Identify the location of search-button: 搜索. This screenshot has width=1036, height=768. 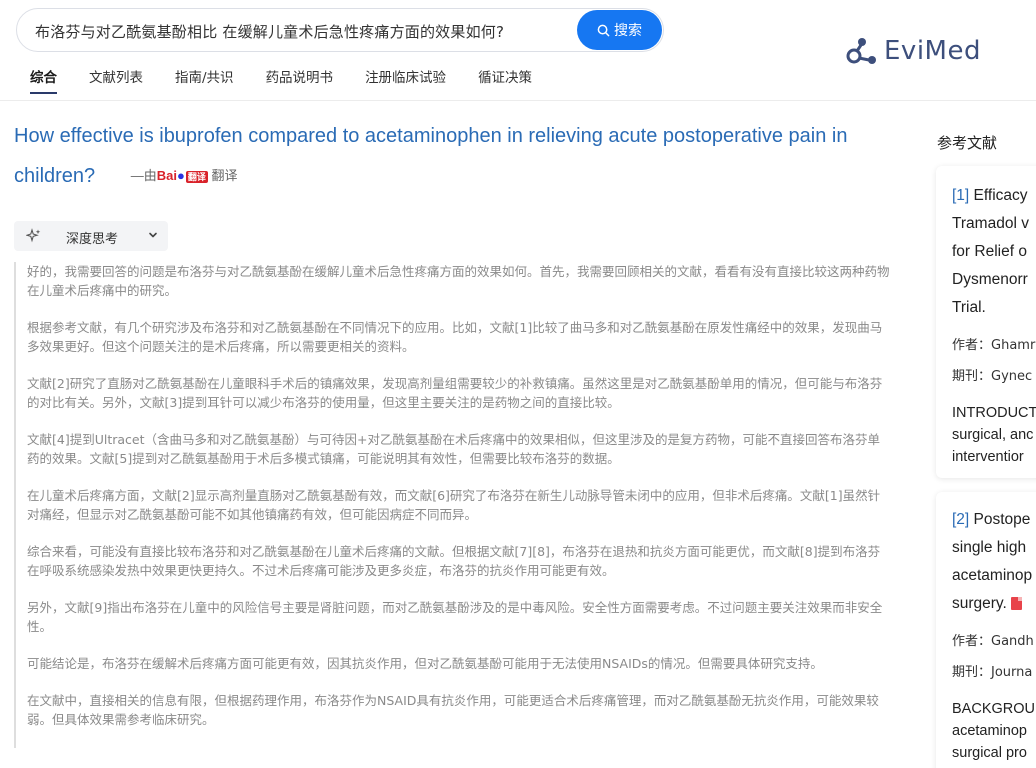
(619, 30).